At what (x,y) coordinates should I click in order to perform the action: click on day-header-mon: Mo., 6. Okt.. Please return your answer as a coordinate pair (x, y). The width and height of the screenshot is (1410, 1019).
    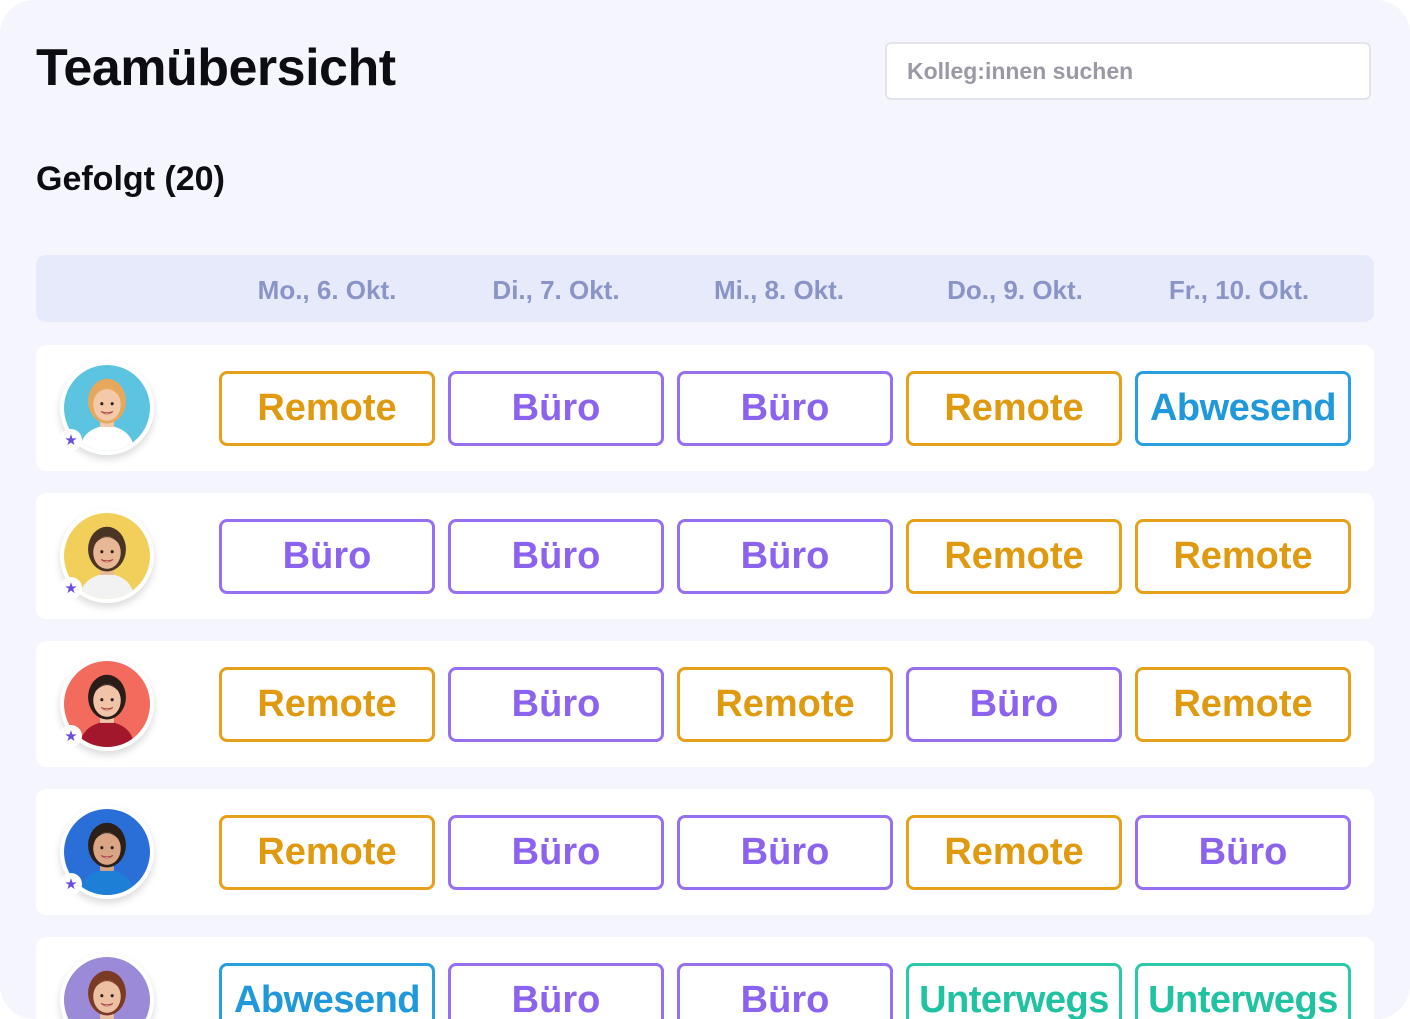
    Looking at the image, I should click on (327, 290).